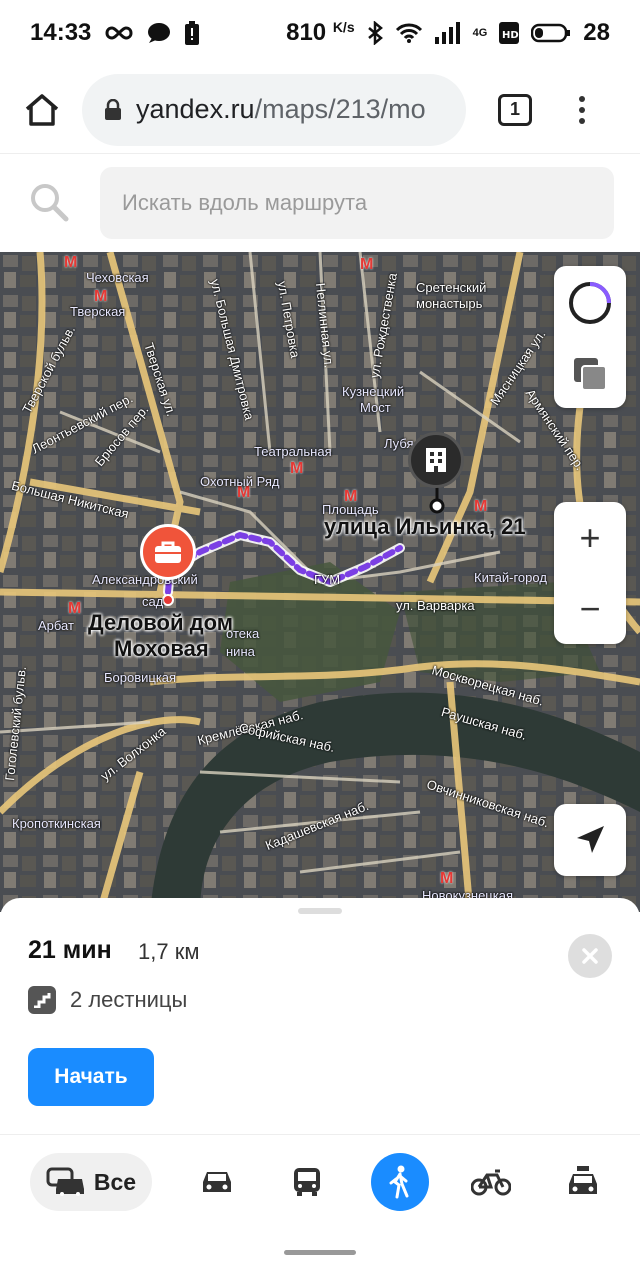 This screenshot has width=640, height=1280. Describe the element at coordinates (589, 537) in the screenshot. I see `zoom-in-button: +` at that location.